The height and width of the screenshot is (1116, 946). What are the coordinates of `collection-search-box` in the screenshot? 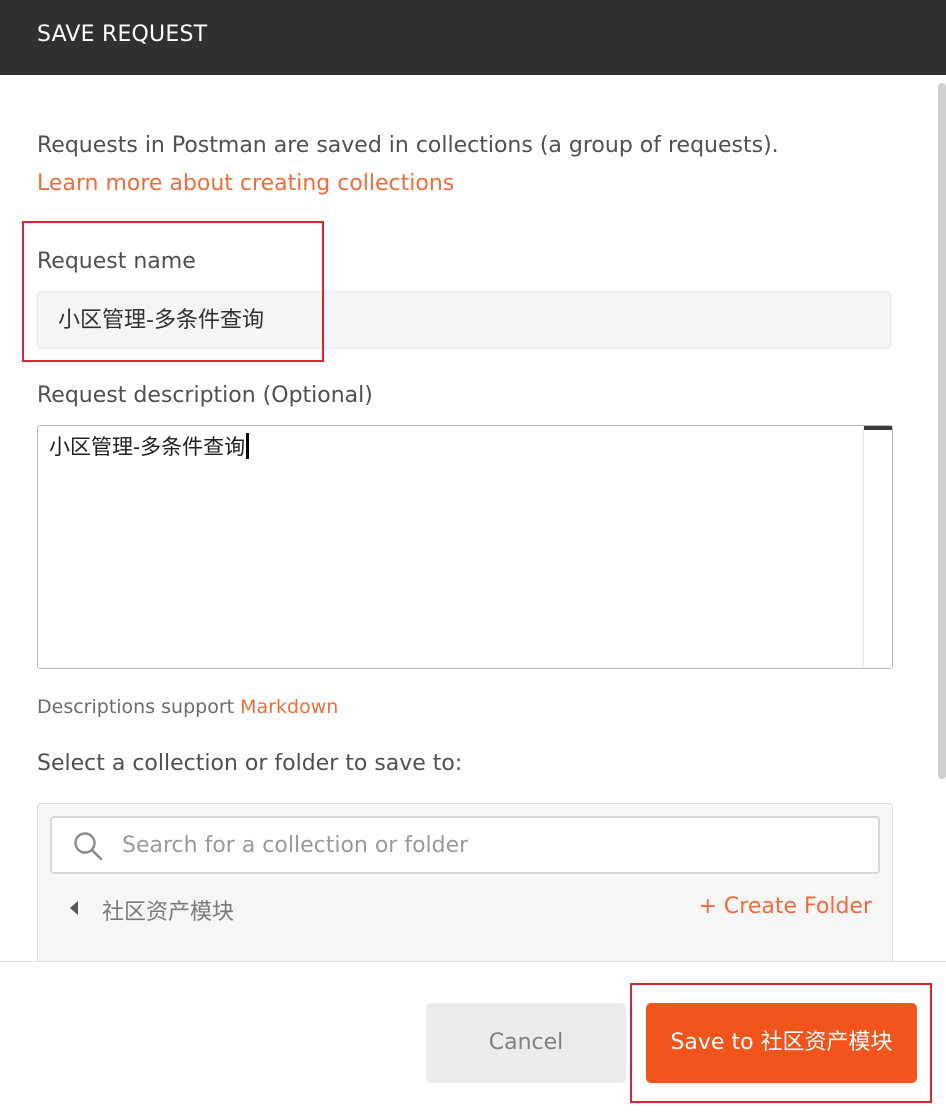 It's located at (465, 845).